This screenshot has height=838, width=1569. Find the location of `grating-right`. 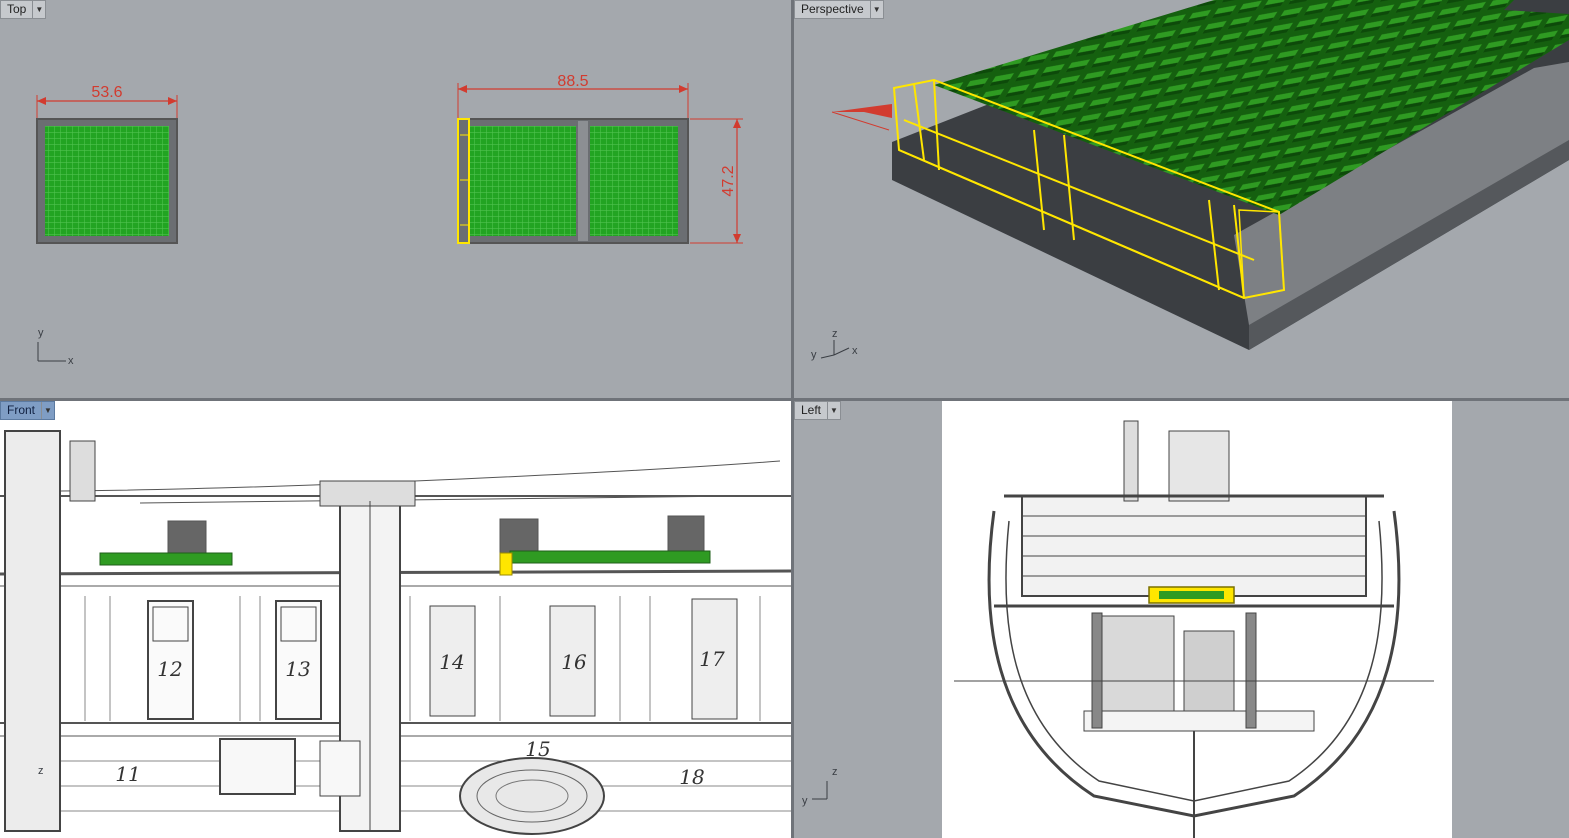

grating-right is located at coordinates (573, 181).